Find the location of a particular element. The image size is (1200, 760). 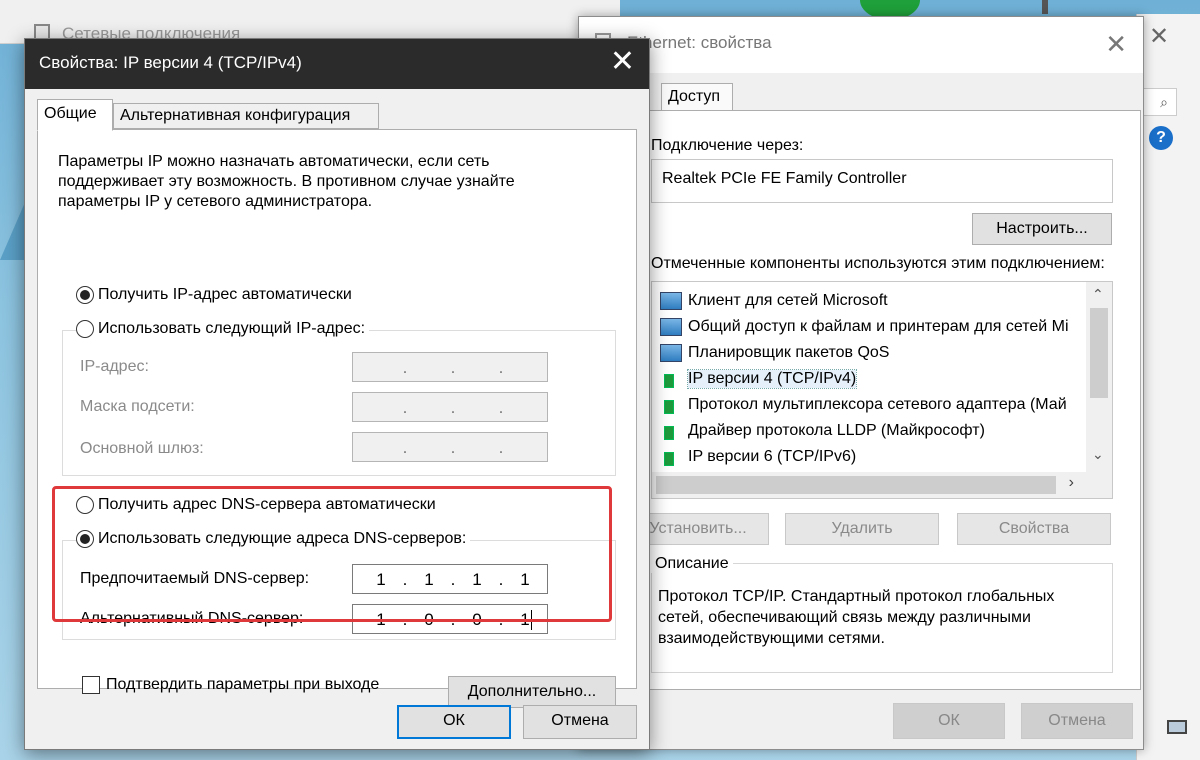

confirm-on-exit-label: Подтвердить параметры при выходе is located at coordinates (243, 684).